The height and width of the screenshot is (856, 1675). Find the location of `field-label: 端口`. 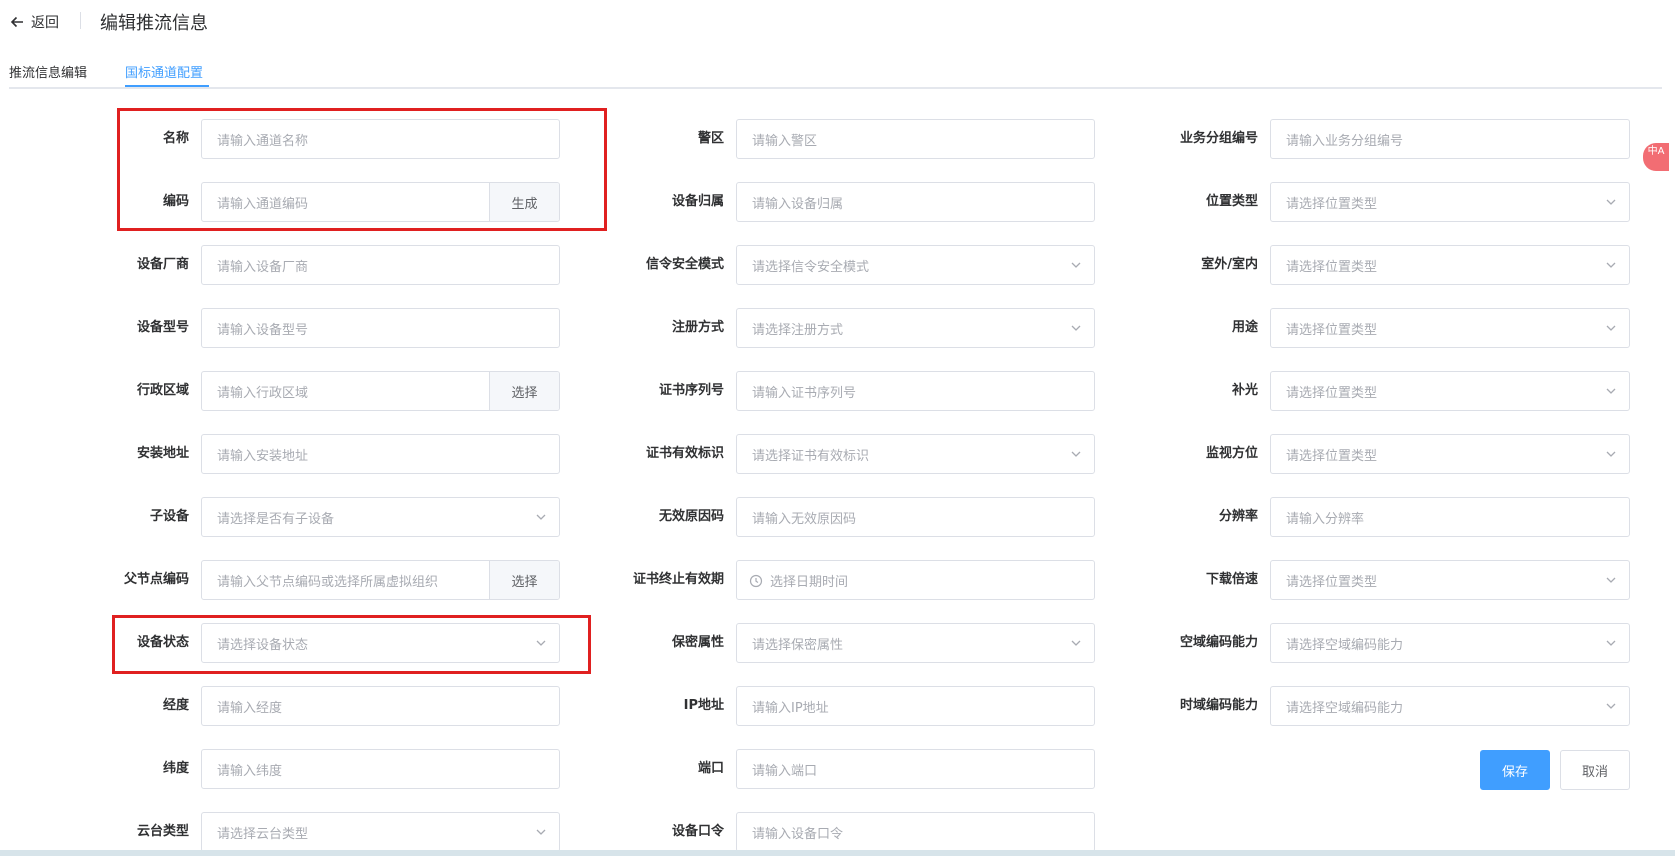

field-label: 端口 is located at coordinates (710, 768).